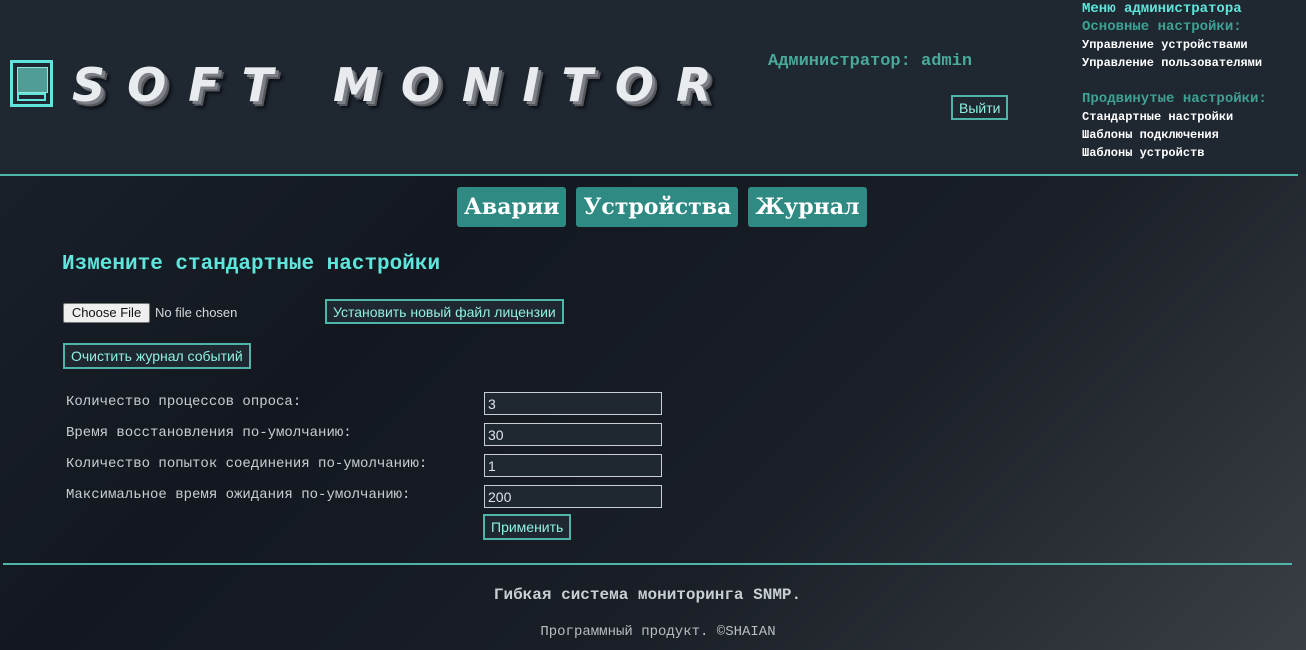 The height and width of the screenshot is (650, 1306). Describe the element at coordinates (512, 207) in the screenshot. I see `tab-alarms: Аварии` at that location.